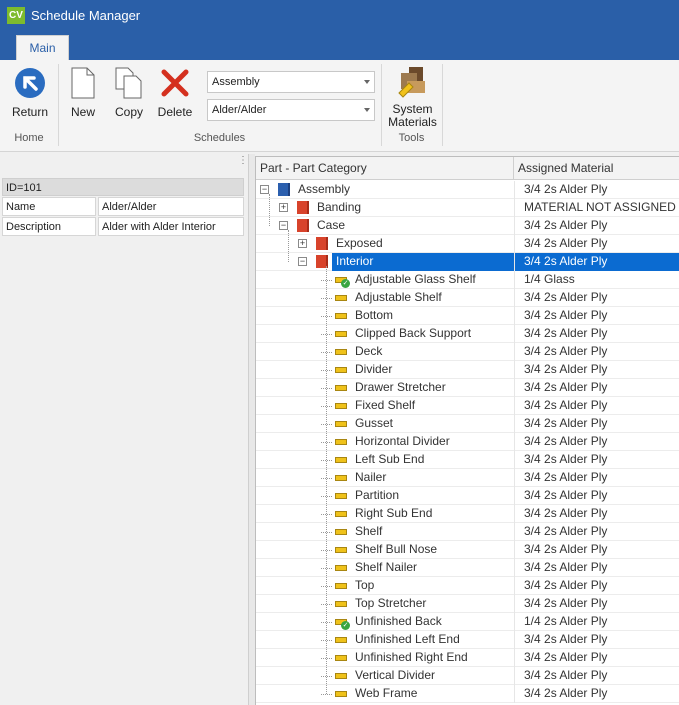 The image size is (679, 705). Describe the element at coordinates (42, 47) in the screenshot. I see `tab-main: Main` at that location.